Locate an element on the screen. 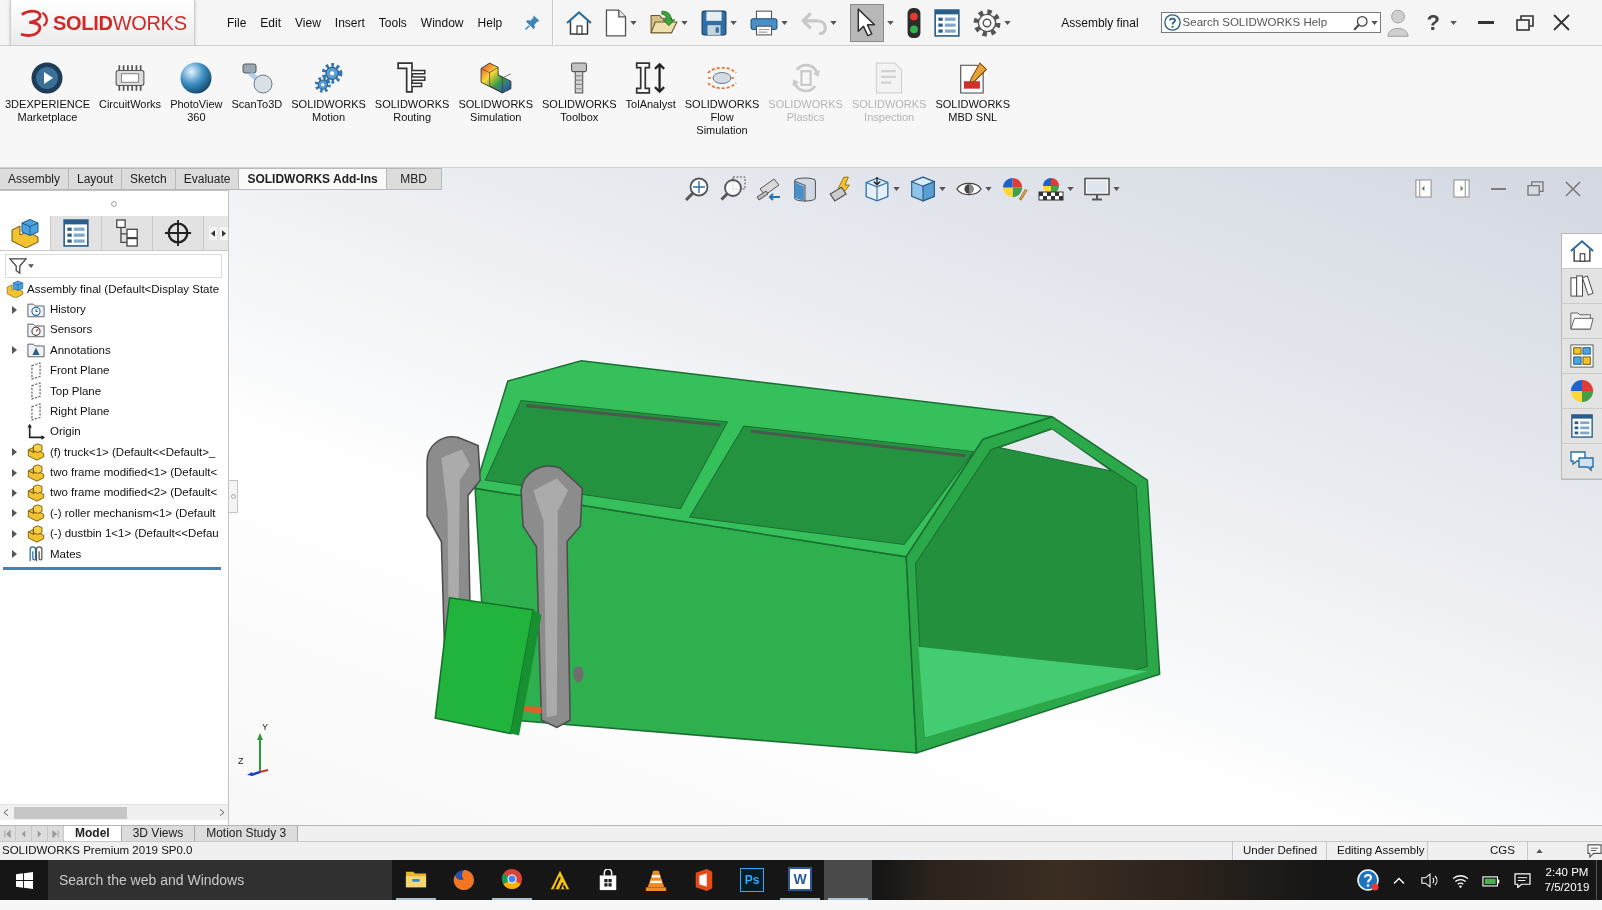  zoom-fit-icon is located at coordinates (697, 189).